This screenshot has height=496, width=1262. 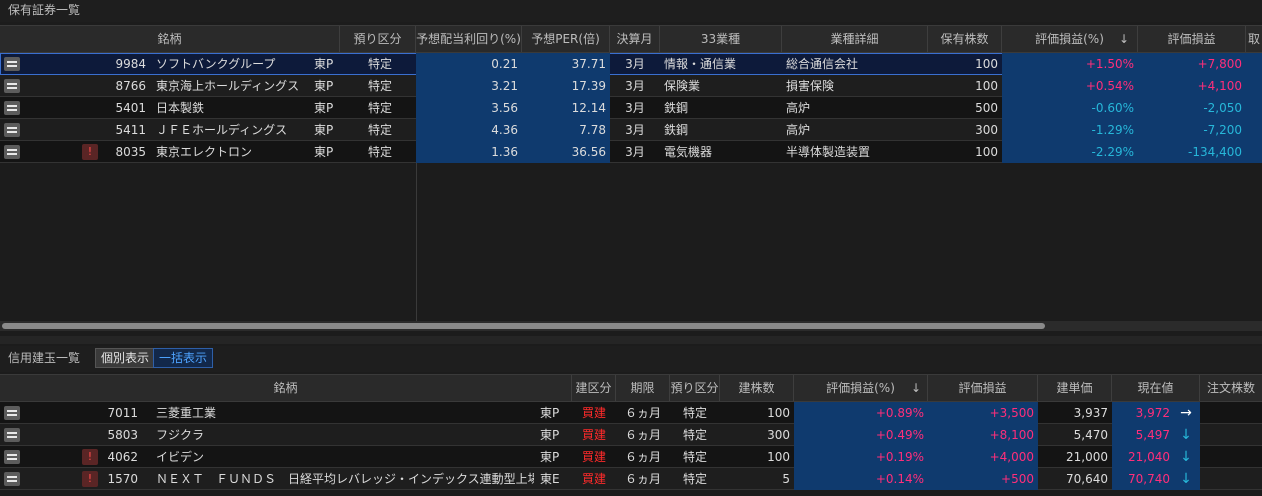 I want to click on market: 東E, so click(x=550, y=479).